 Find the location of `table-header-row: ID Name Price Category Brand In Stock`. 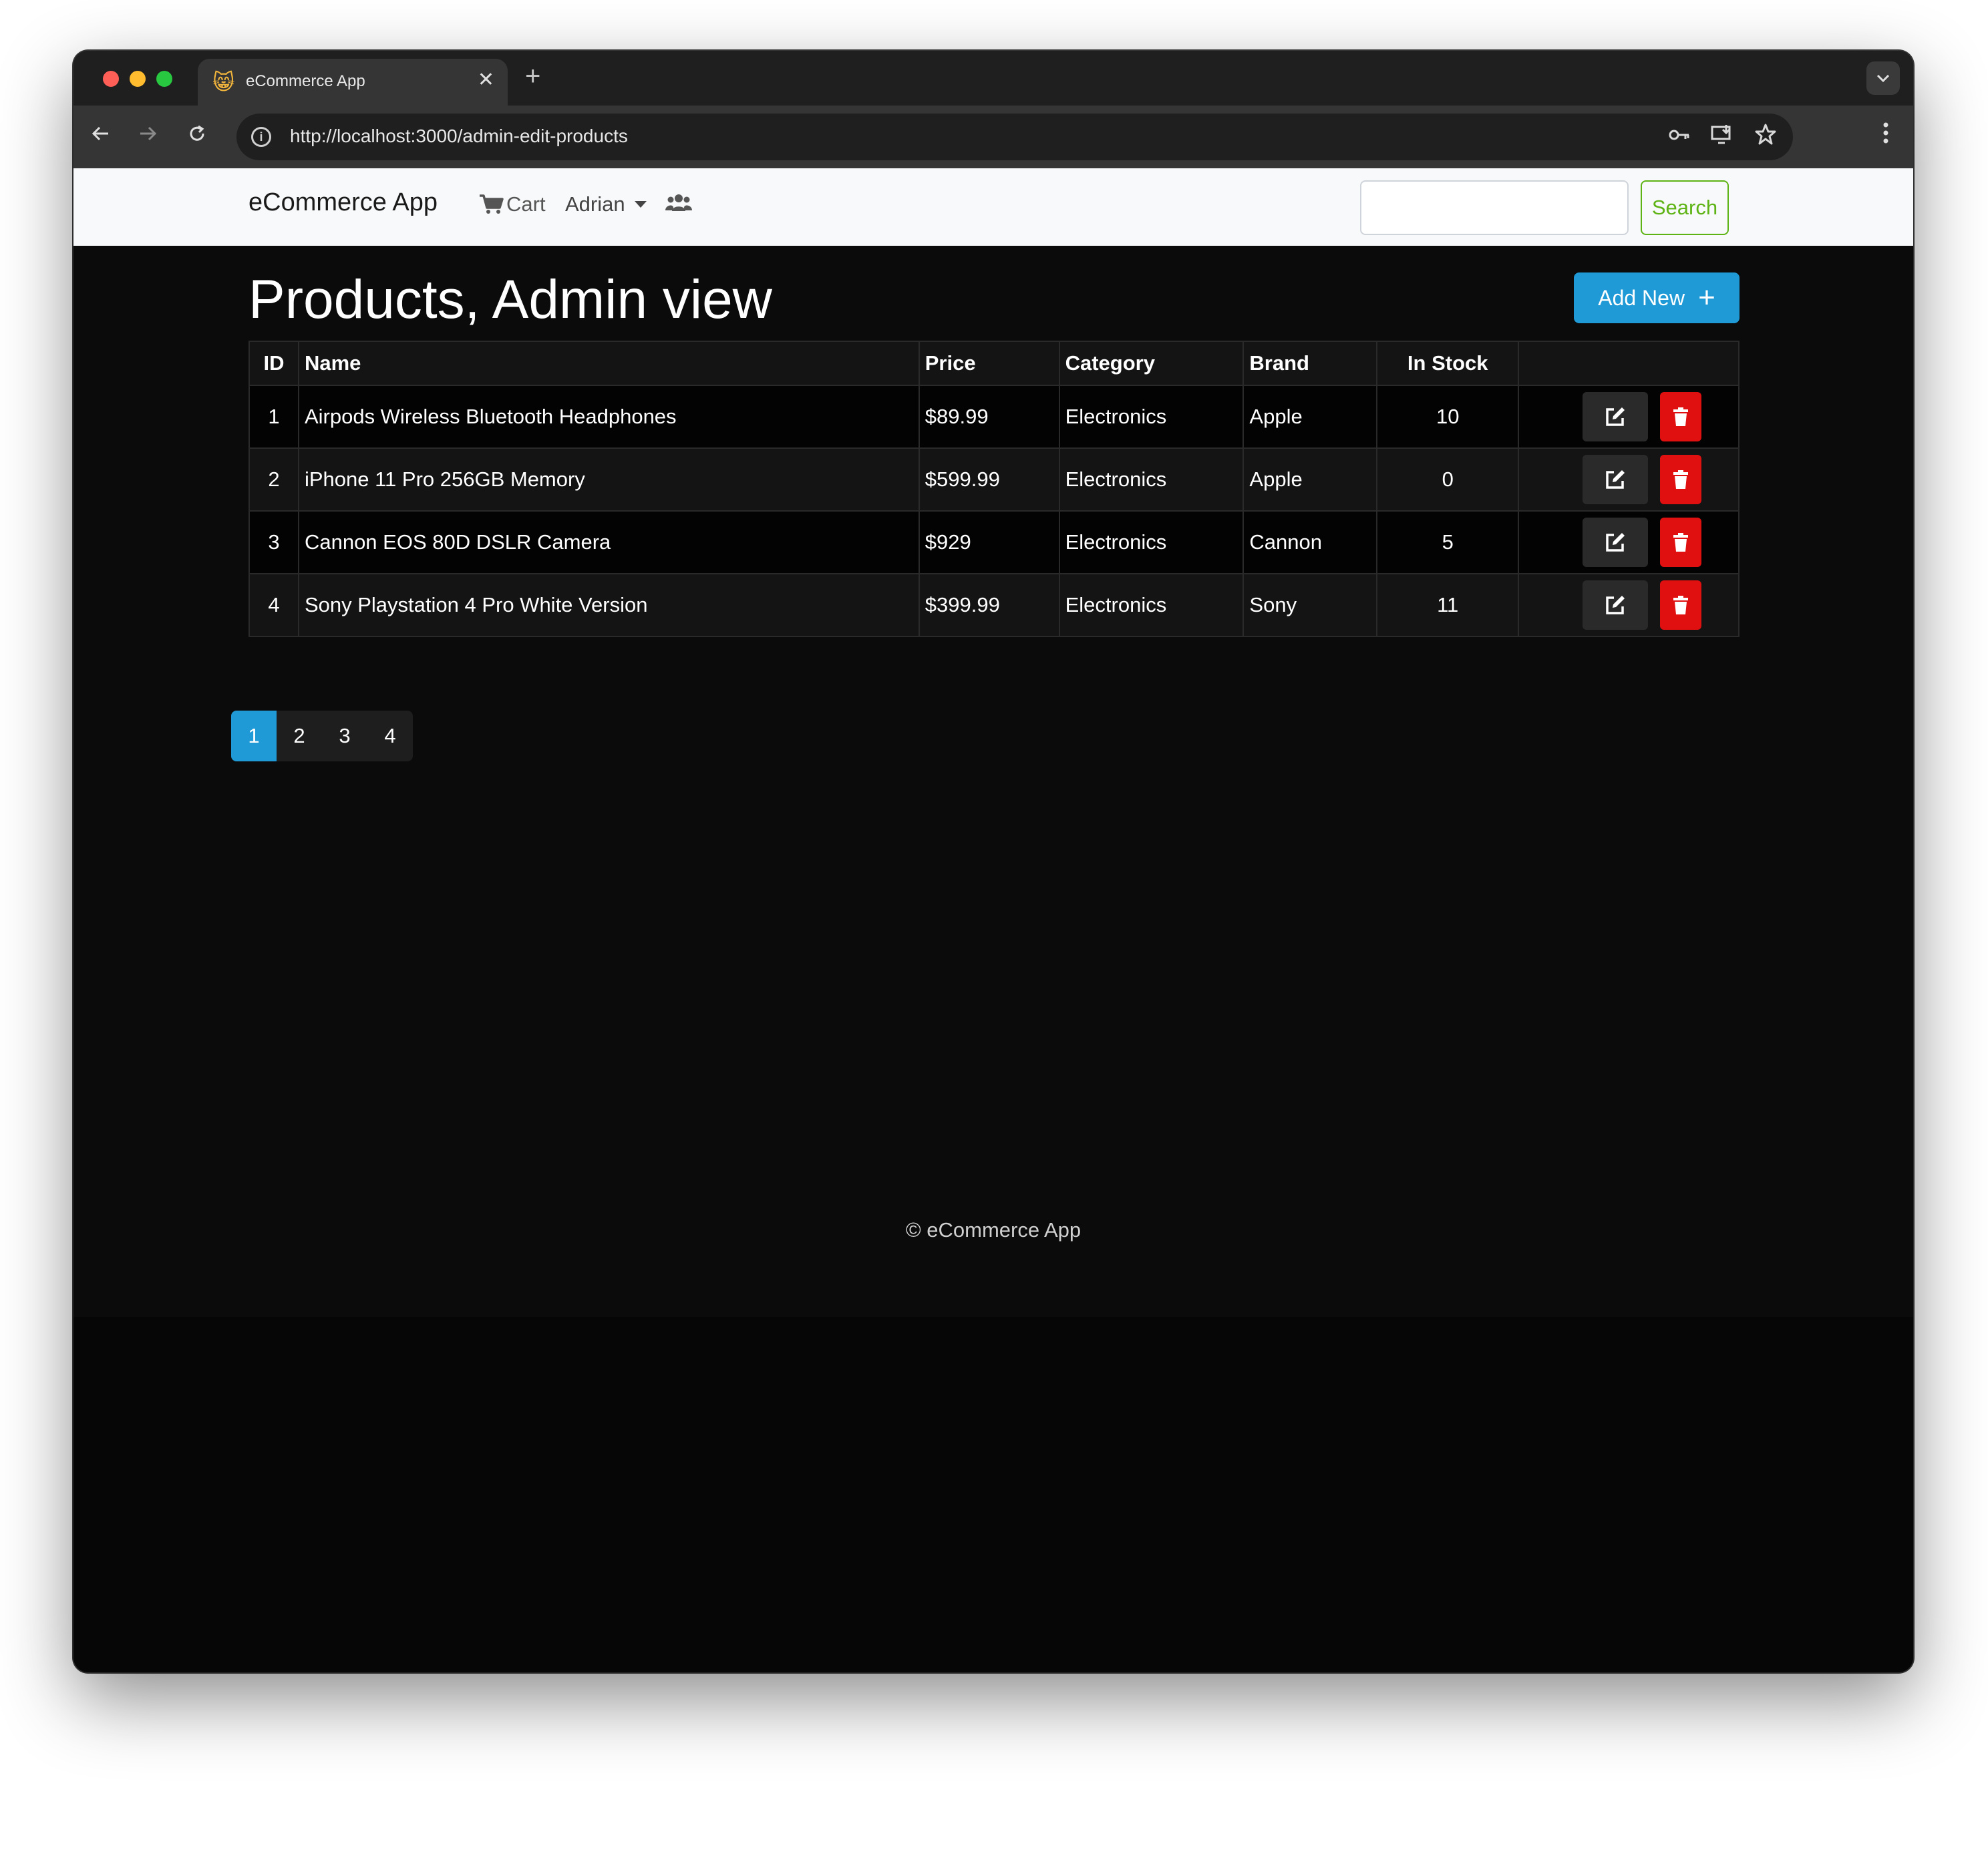

table-header-row: ID Name Price Category Brand In Stock is located at coordinates (994, 363).